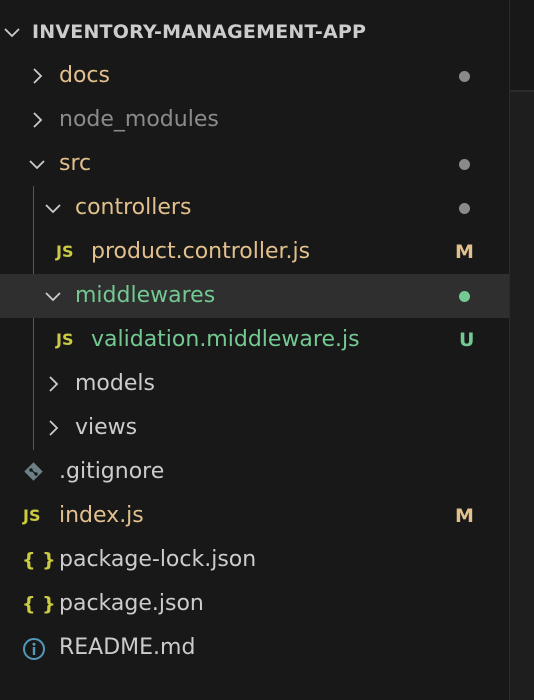 The image size is (534, 700). What do you see at coordinates (34, 649) in the screenshot?
I see `info-icon` at bounding box center [34, 649].